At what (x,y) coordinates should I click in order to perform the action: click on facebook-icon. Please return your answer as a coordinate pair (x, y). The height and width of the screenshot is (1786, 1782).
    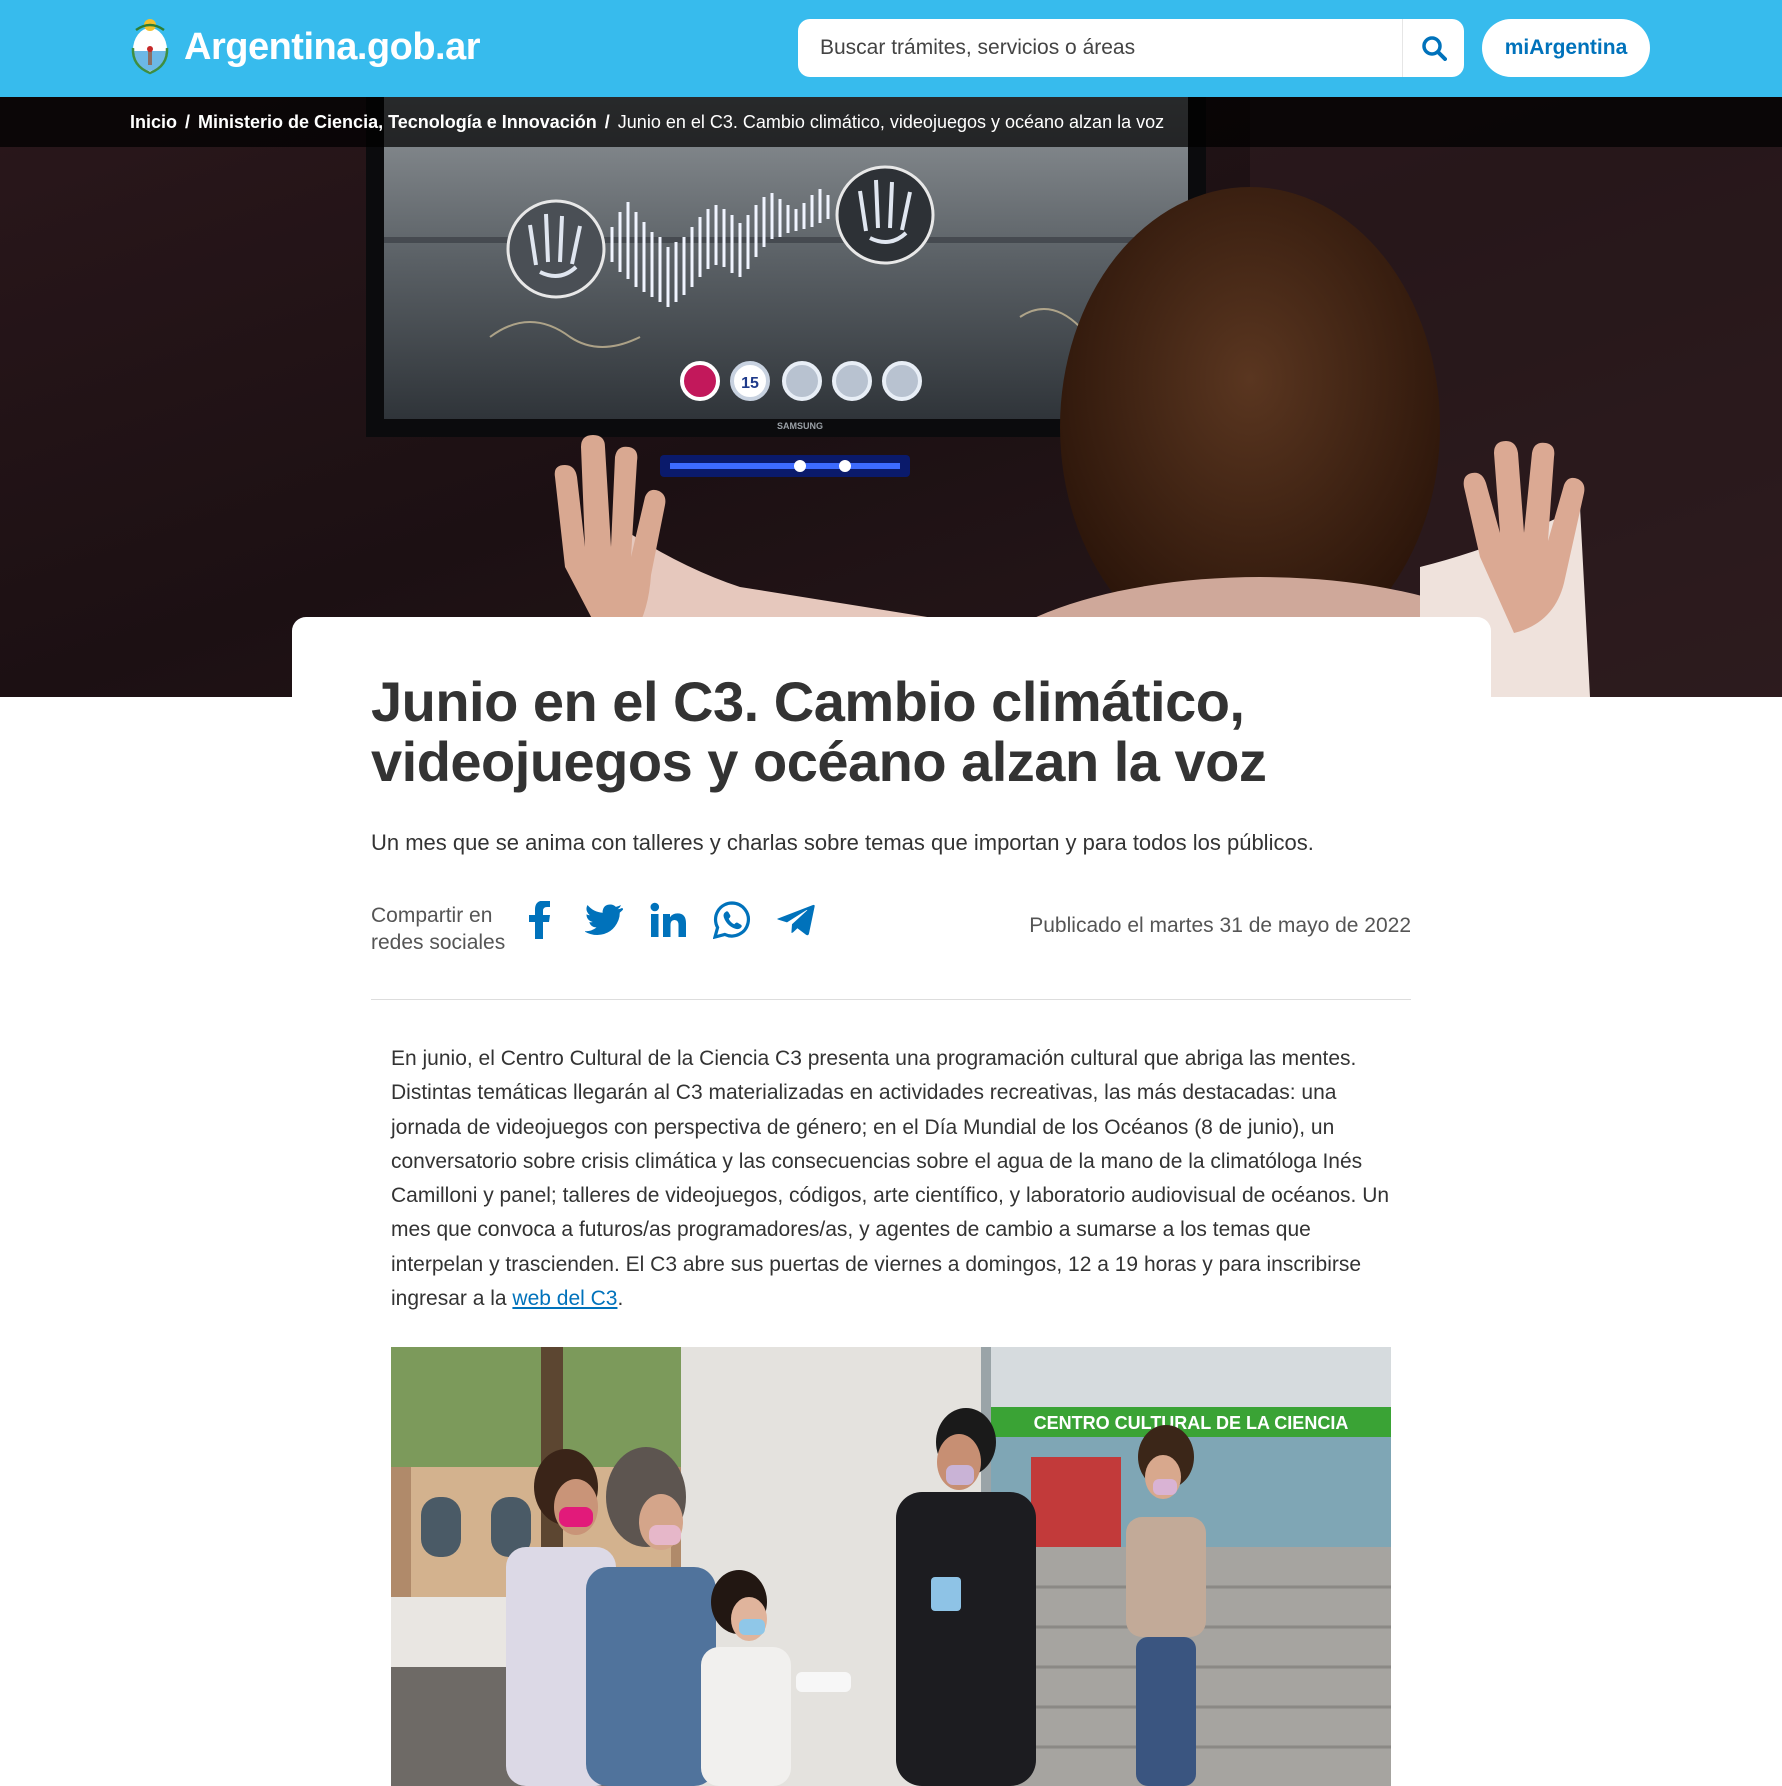
    Looking at the image, I should click on (539, 920).